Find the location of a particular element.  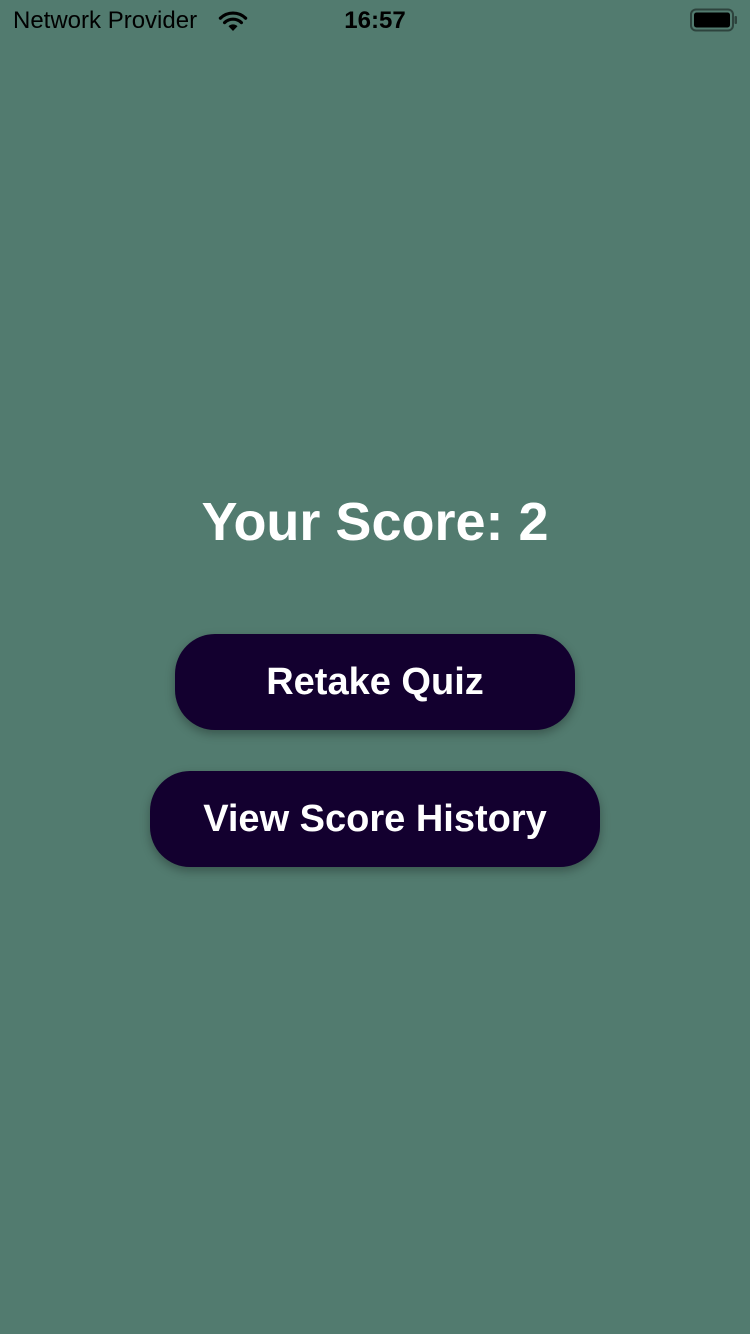

view-score-history-button: View Score History is located at coordinates (375, 819).